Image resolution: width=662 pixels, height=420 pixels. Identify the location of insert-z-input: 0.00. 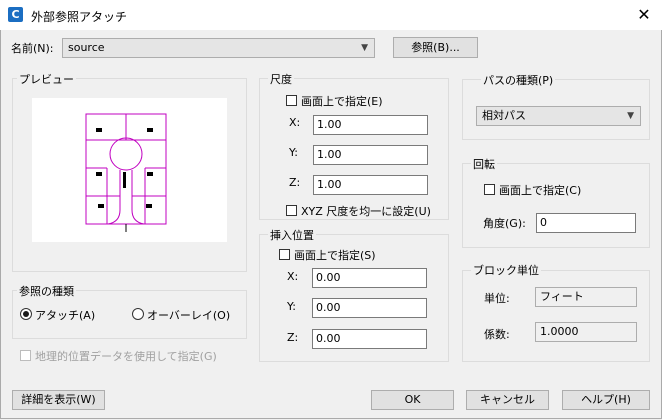
(369, 339).